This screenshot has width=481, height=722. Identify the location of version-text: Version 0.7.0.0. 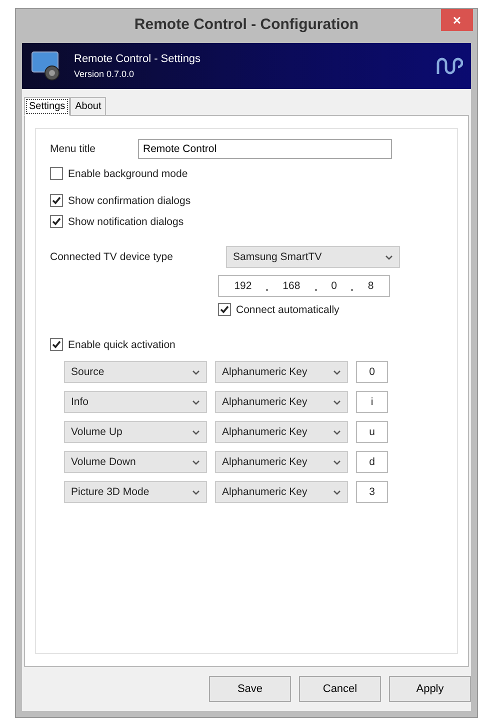
(105, 74).